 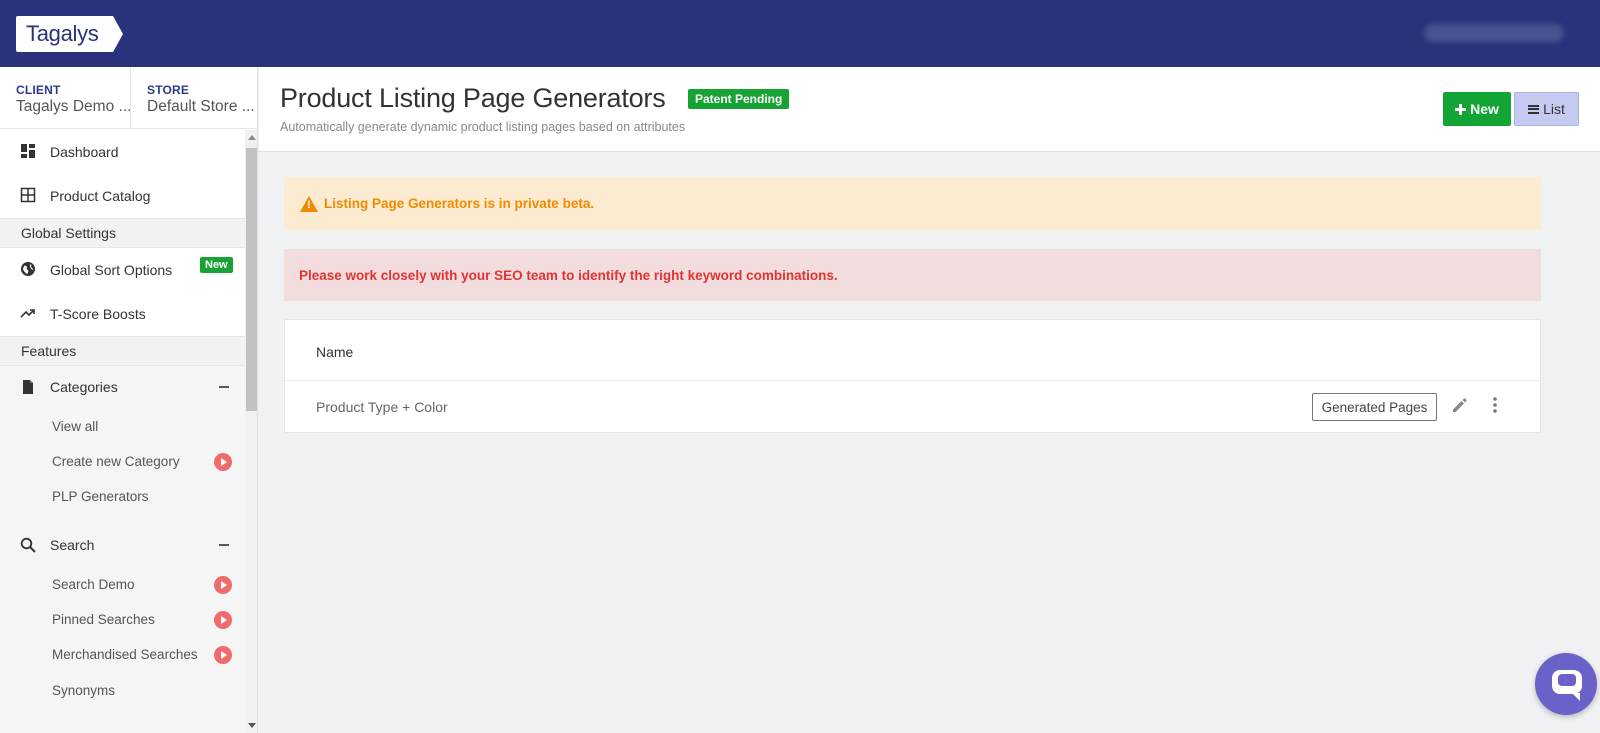 What do you see at coordinates (1460, 405) in the screenshot?
I see `pencil-icon` at bounding box center [1460, 405].